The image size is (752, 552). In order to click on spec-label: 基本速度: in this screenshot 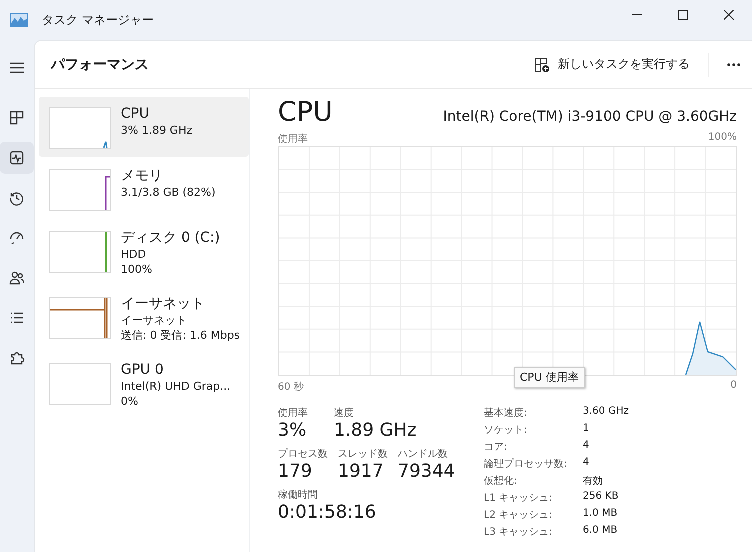, I will do `click(506, 413)`.